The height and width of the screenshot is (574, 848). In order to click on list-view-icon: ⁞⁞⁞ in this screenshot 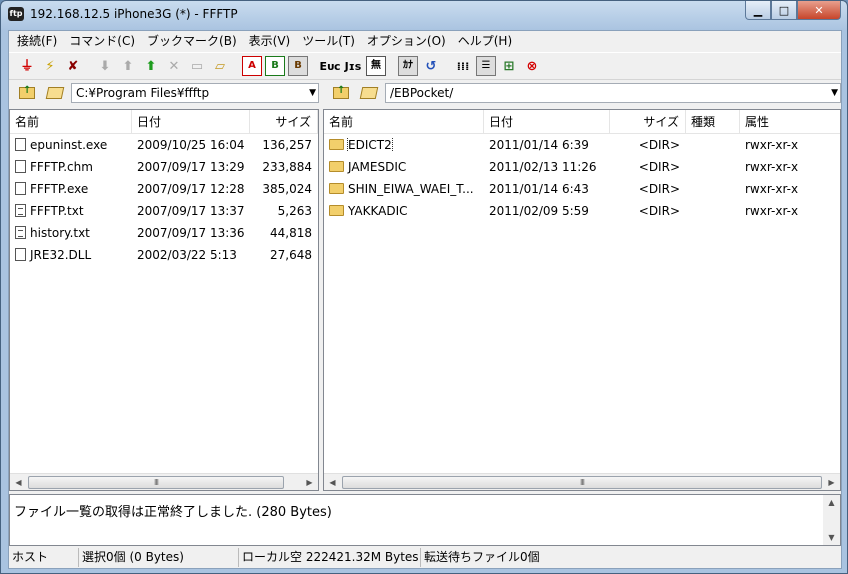, I will do `click(463, 66)`.